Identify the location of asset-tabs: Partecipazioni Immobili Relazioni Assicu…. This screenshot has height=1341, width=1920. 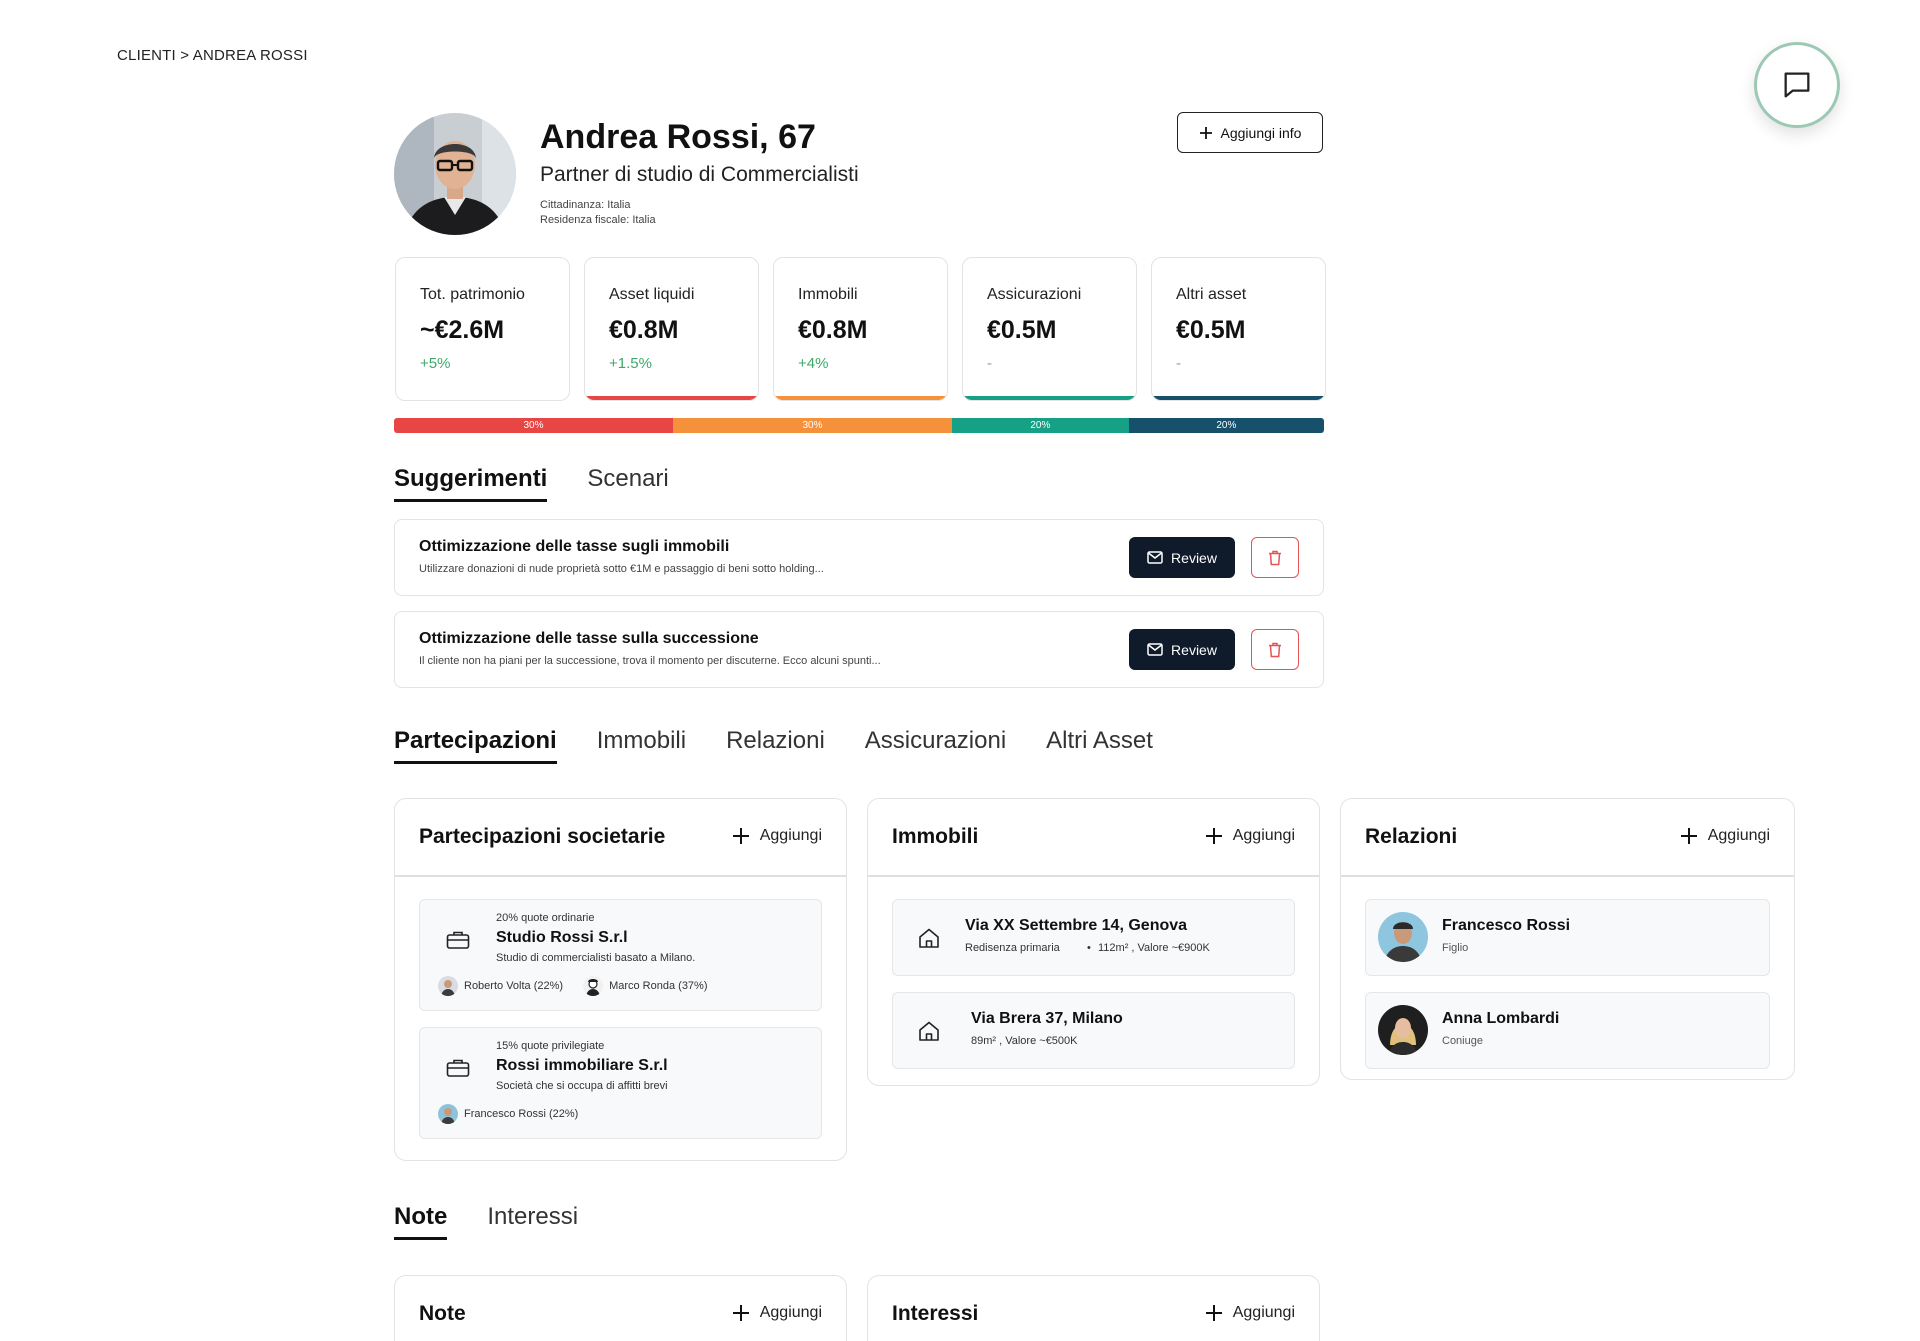
(773, 745).